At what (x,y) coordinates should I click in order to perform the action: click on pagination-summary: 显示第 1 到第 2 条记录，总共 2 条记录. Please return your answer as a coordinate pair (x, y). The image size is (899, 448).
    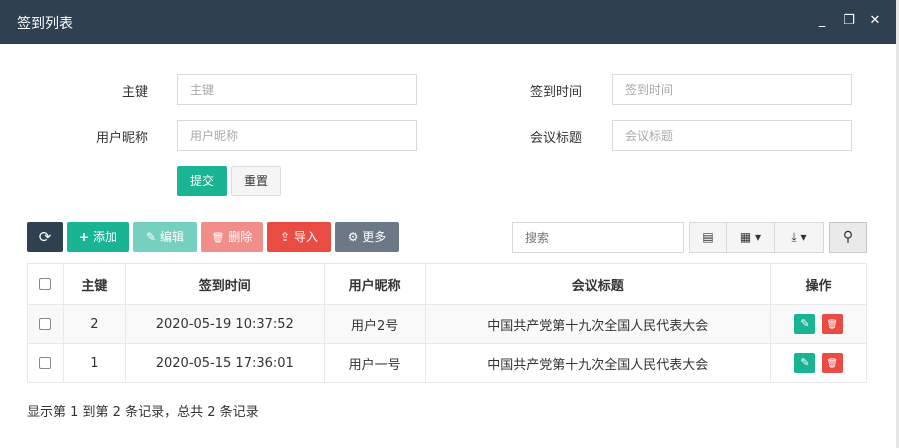
    Looking at the image, I should click on (143, 412).